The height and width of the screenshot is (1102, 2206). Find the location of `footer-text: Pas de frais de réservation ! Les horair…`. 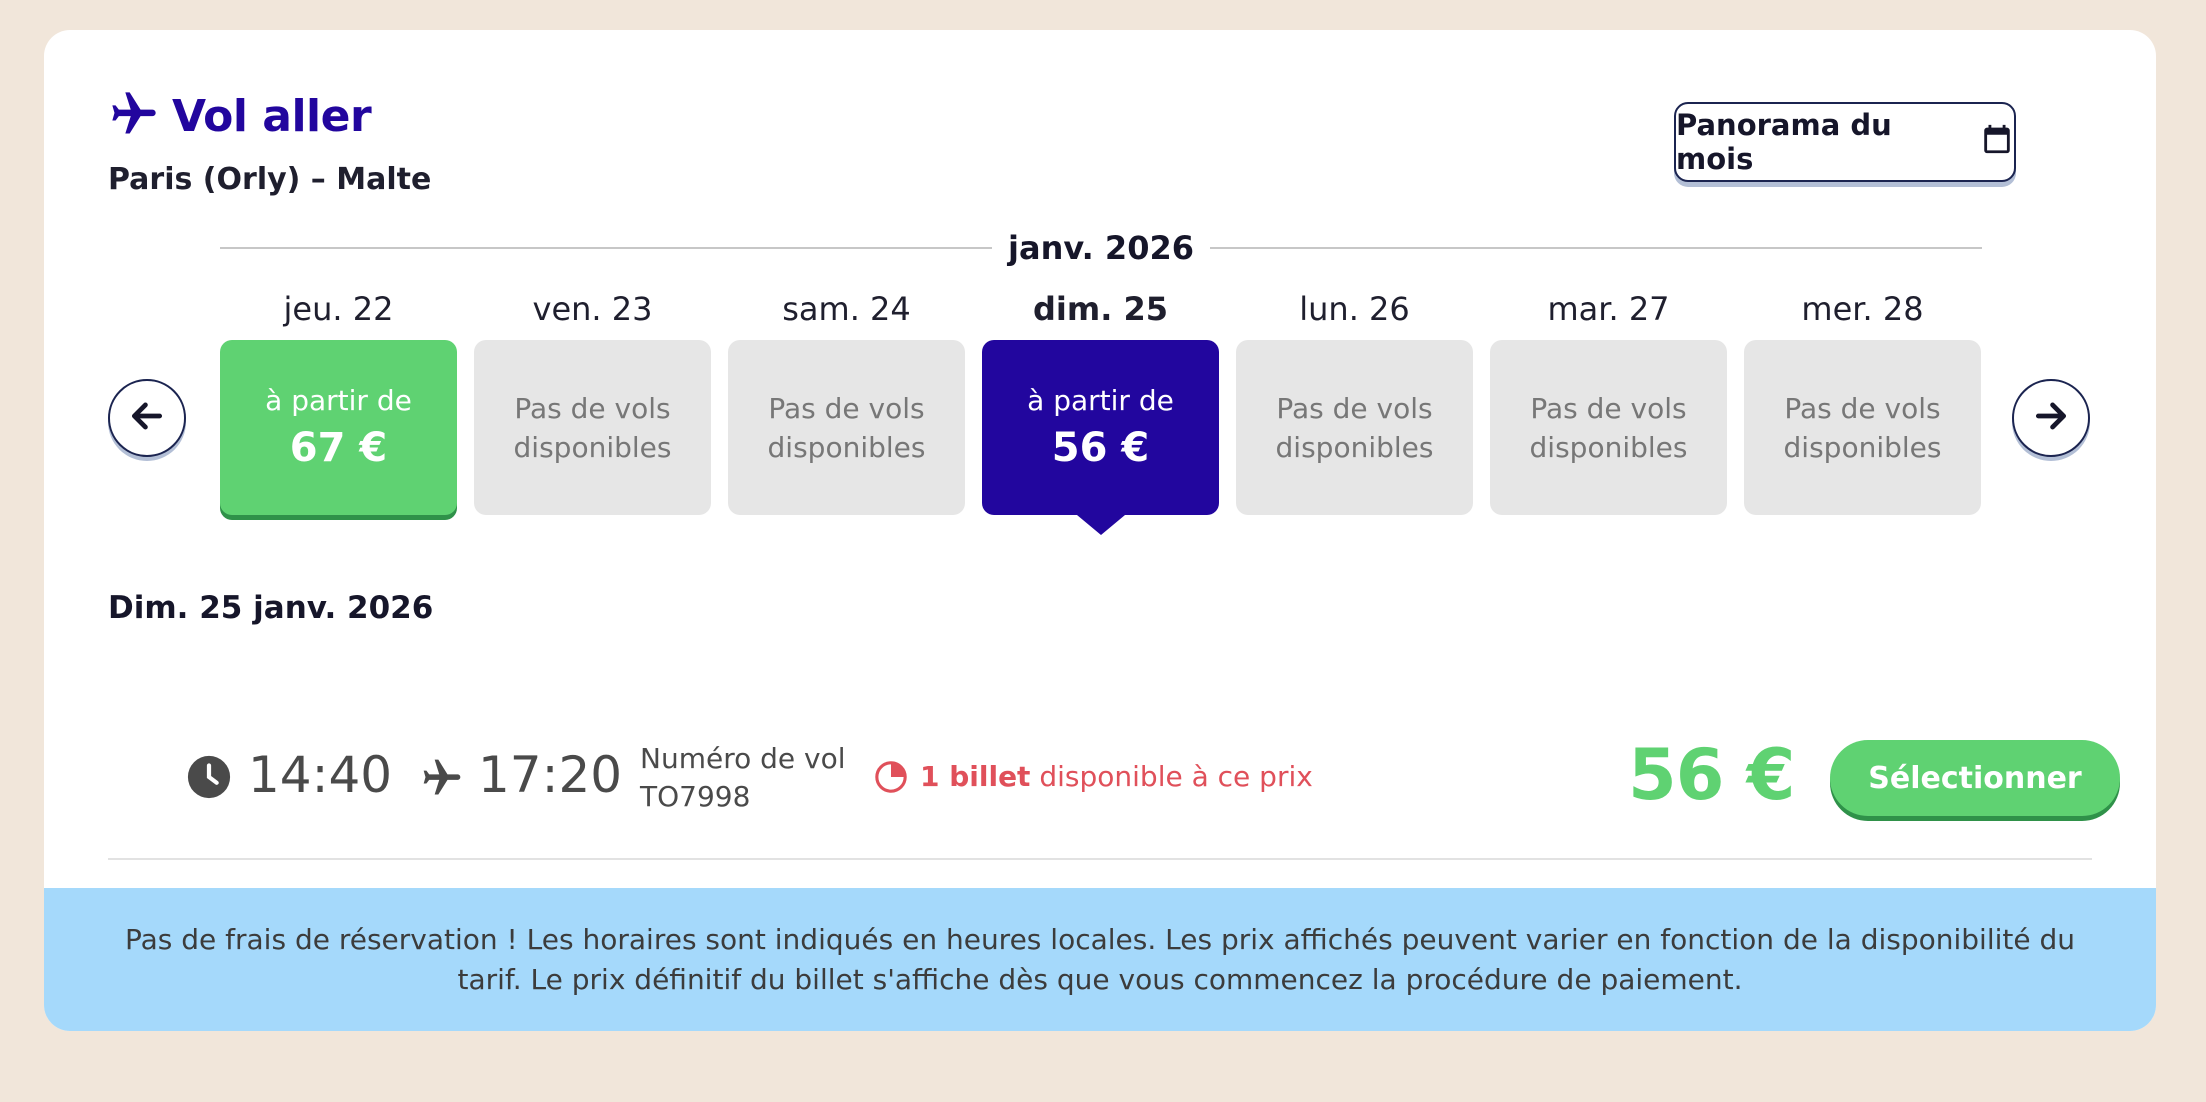

footer-text: Pas de frais de réservation ! Les horair… is located at coordinates (1100, 959).